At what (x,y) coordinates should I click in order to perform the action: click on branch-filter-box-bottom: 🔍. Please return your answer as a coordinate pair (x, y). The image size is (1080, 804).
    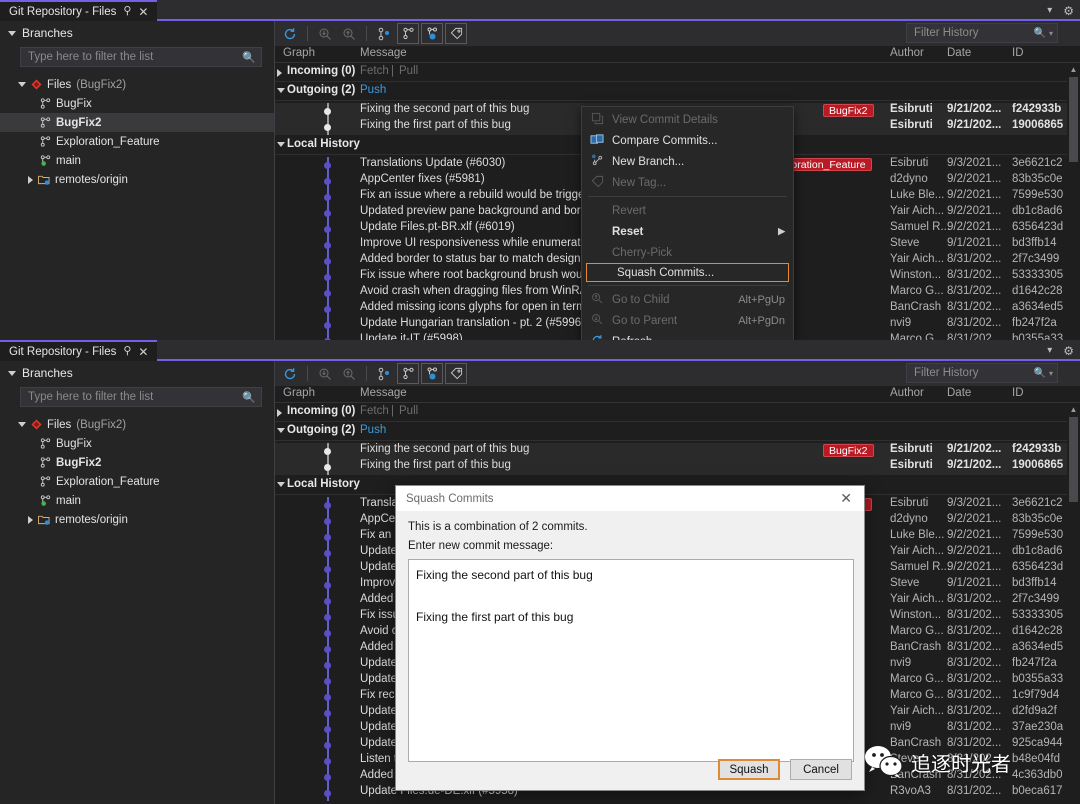
    Looking at the image, I should click on (141, 397).